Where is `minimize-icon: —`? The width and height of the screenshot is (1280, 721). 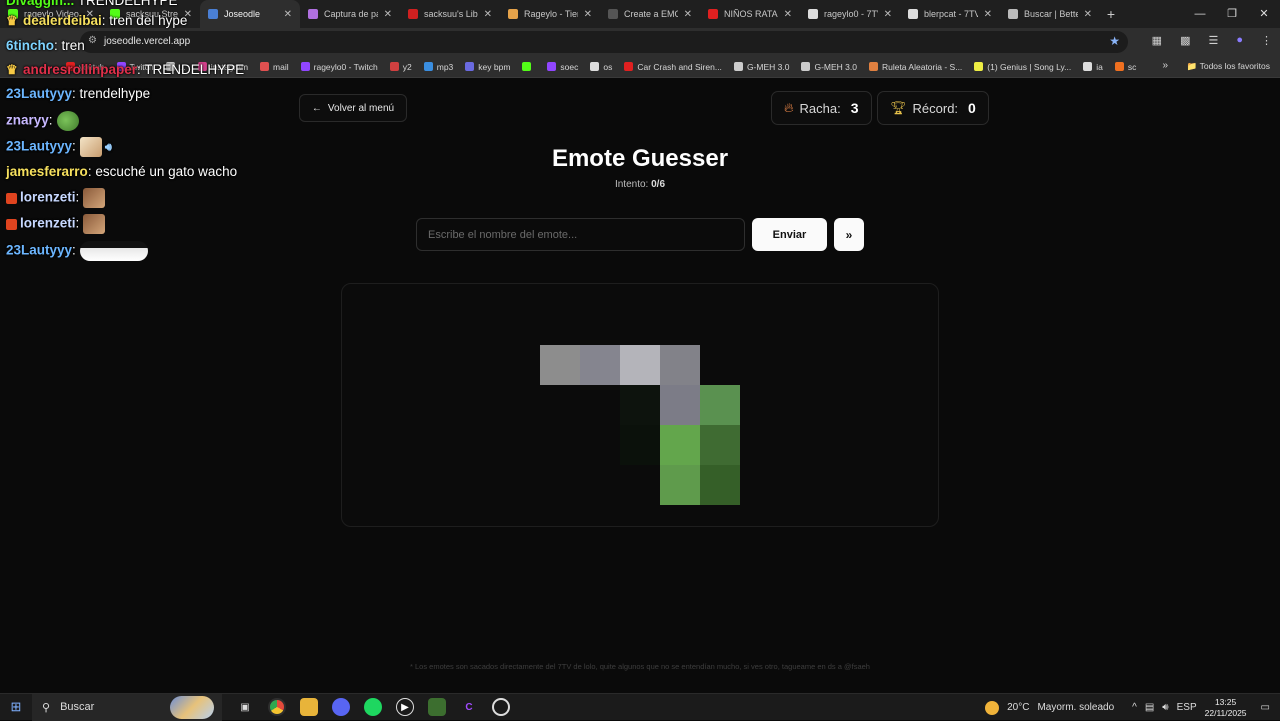
minimize-icon: — is located at coordinates (1200, 14).